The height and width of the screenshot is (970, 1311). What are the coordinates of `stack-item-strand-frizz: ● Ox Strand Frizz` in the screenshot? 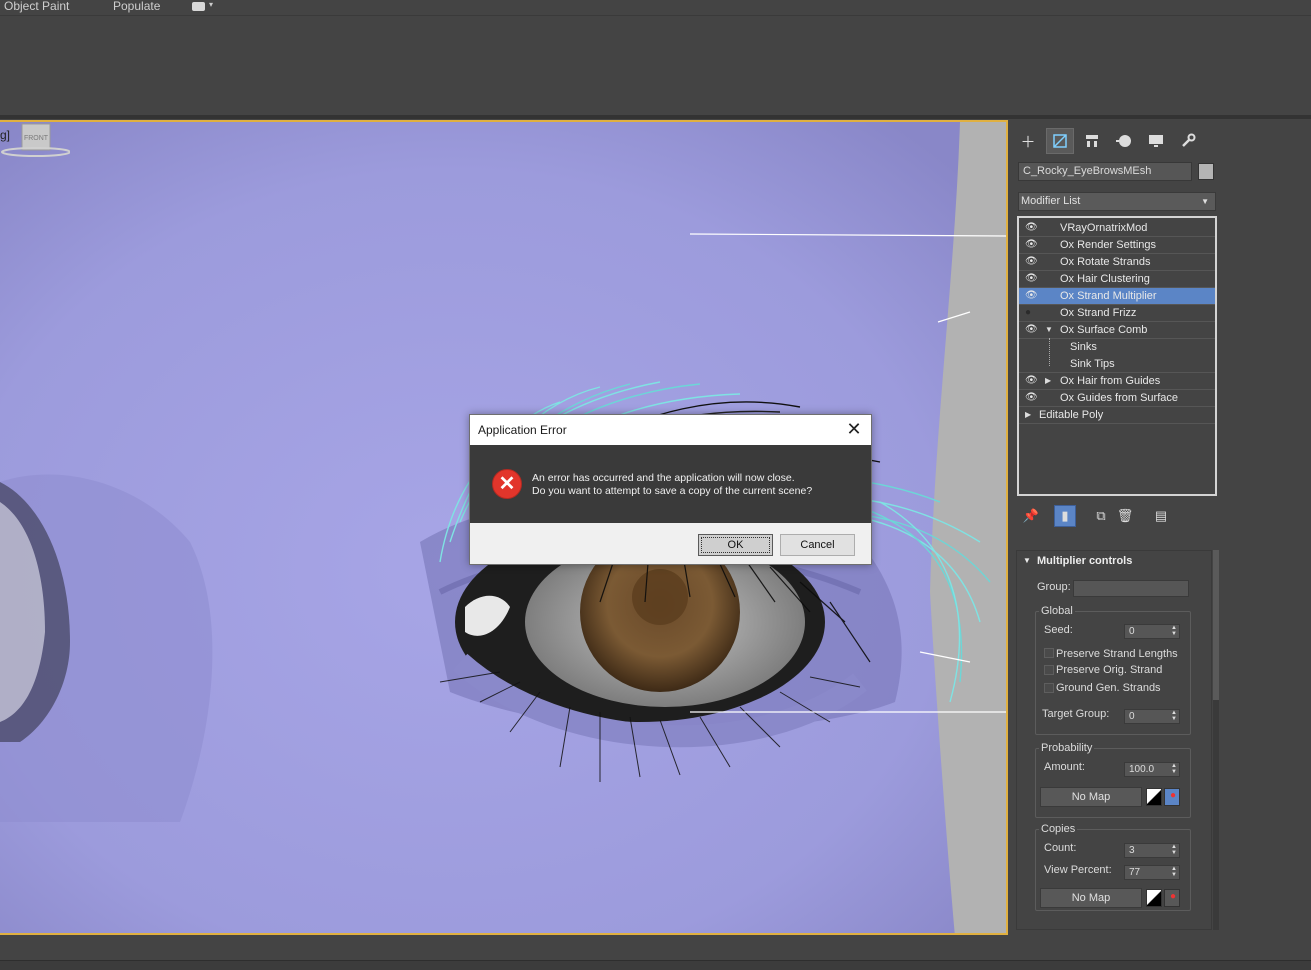 It's located at (1117, 313).